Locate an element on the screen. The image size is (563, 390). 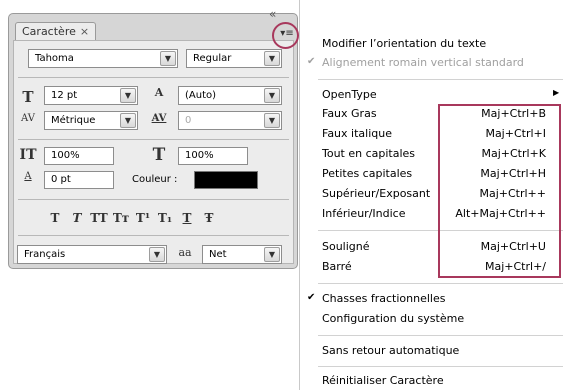
menu-item-superscript: Supérieur/Exposant is located at coordinates (376, 194).